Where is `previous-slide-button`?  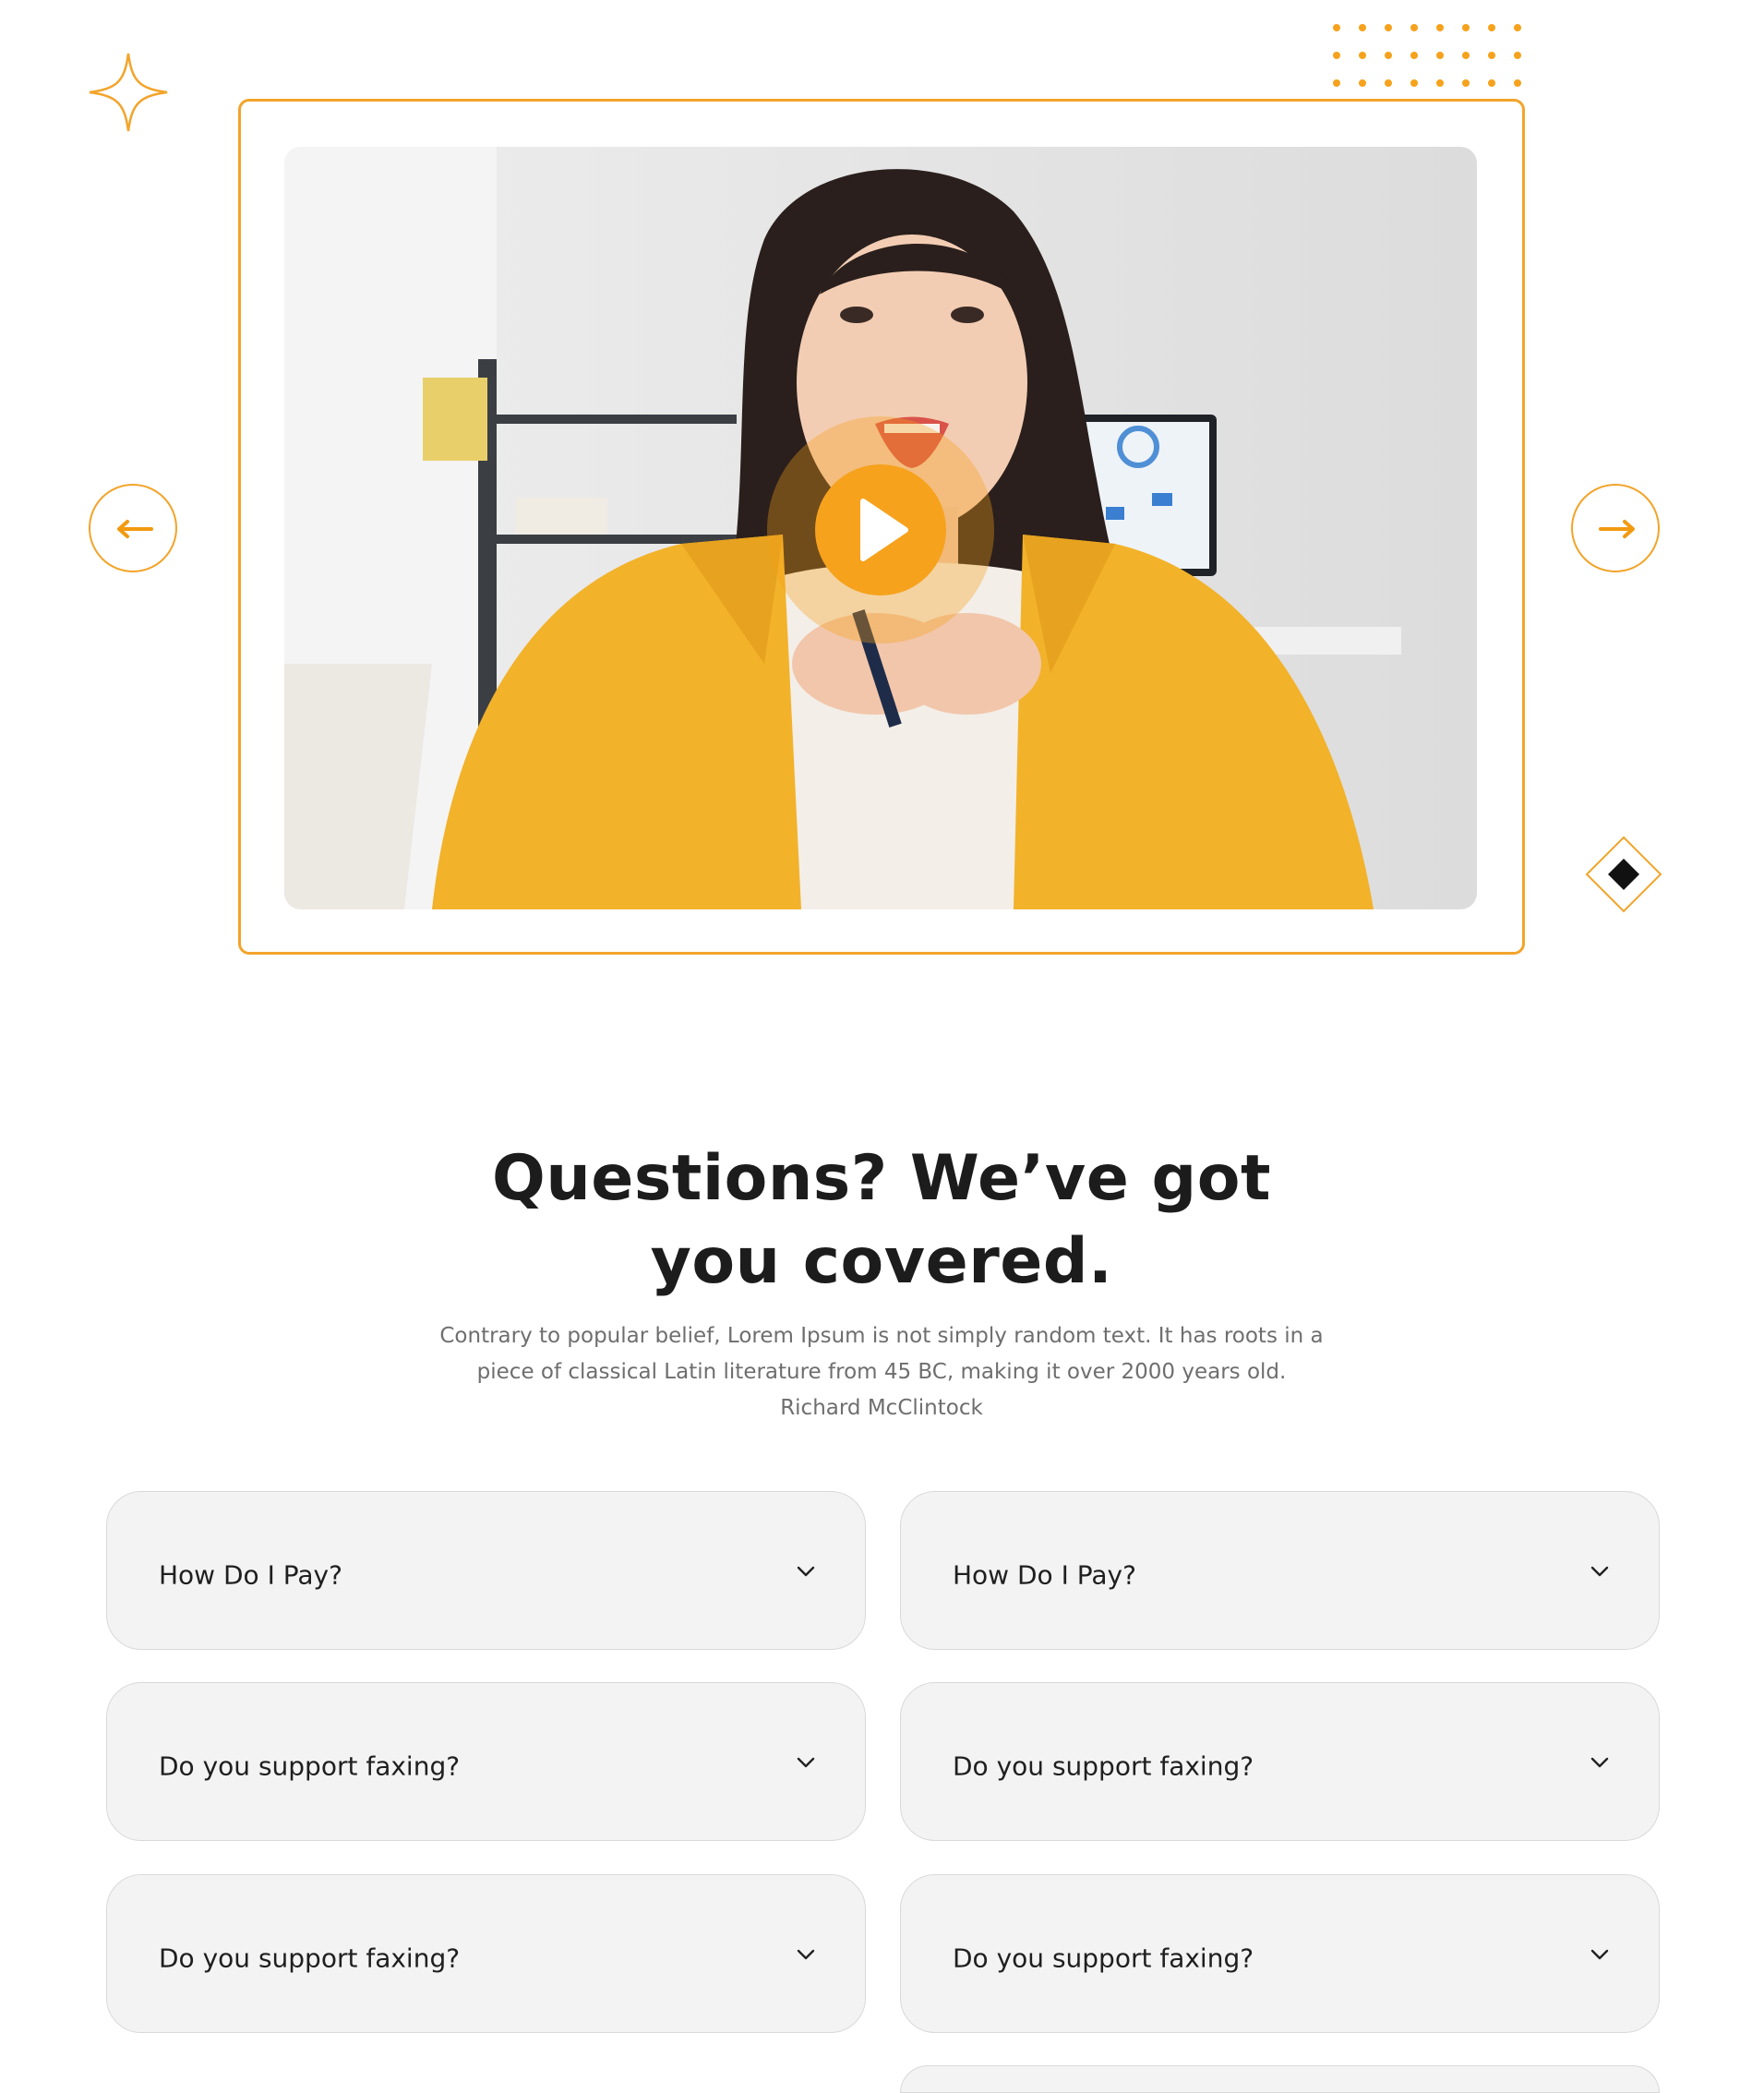
previous-slide-button is located at coordinates (133, 528).